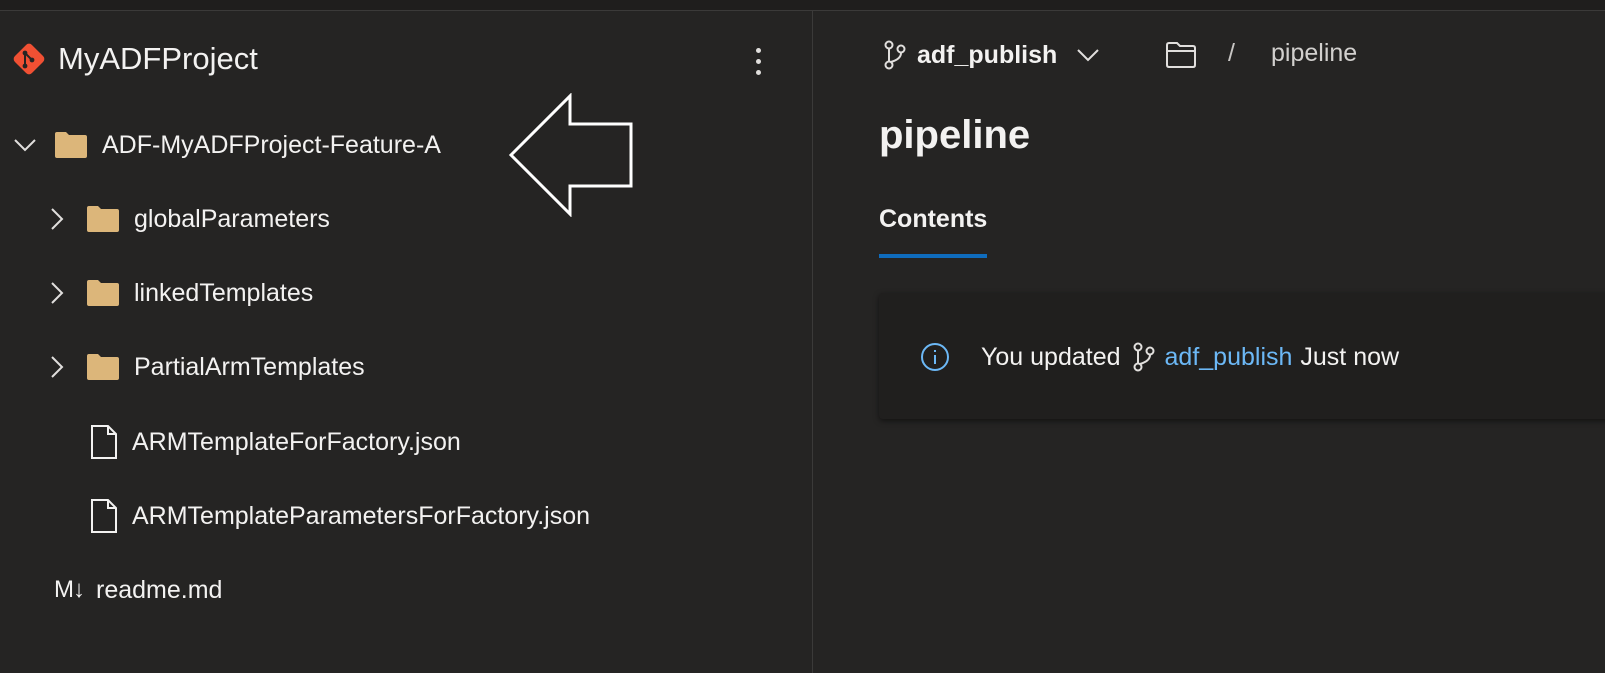  Describe the element at coordinates (232, 218) in the screenshot. I see `tree-item-label: globalParameters` at that location.